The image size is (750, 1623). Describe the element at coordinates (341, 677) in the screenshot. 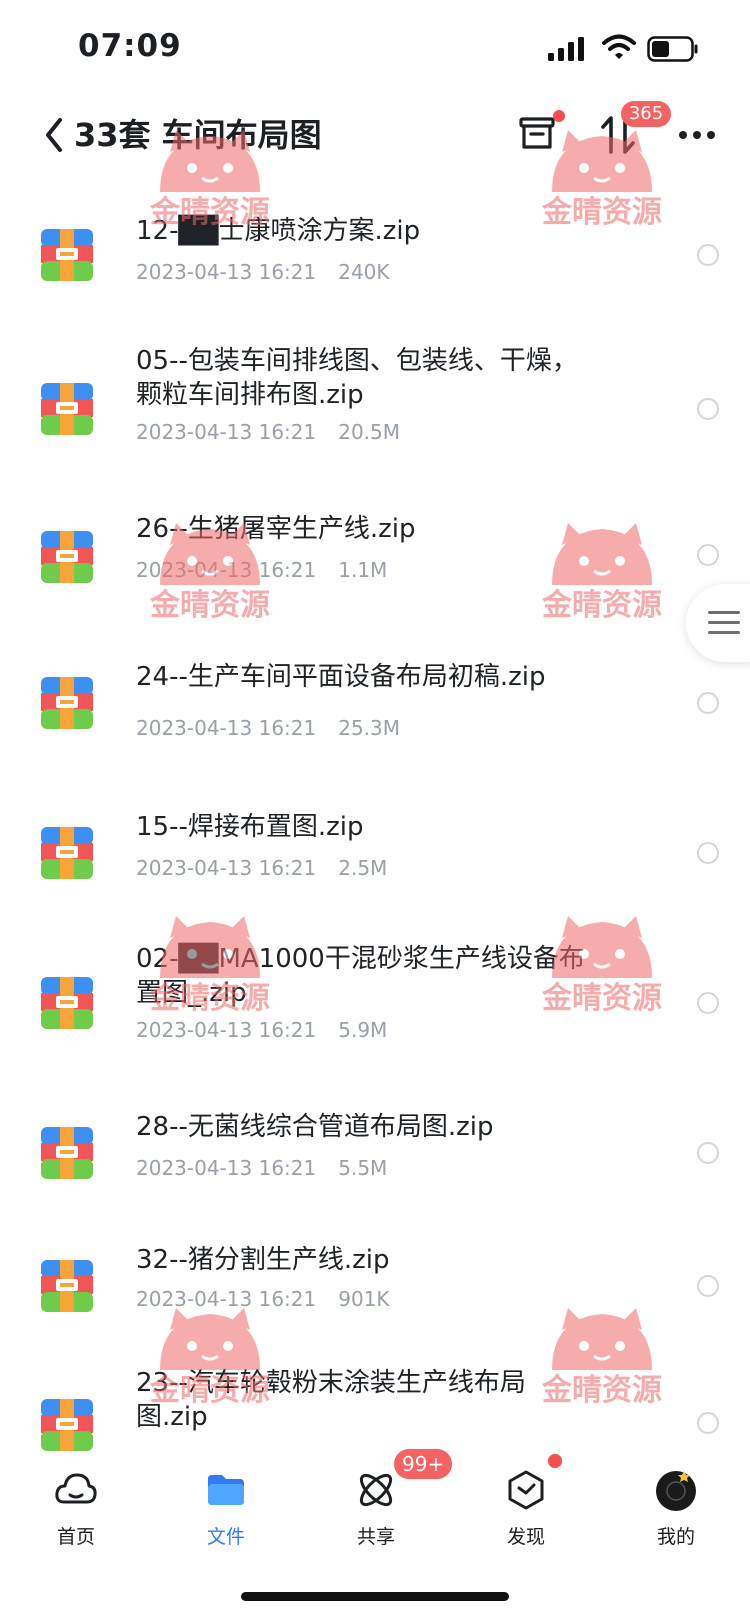

I see `file-name: 24--生产车间平面设备布局初稿.zip` at that location.